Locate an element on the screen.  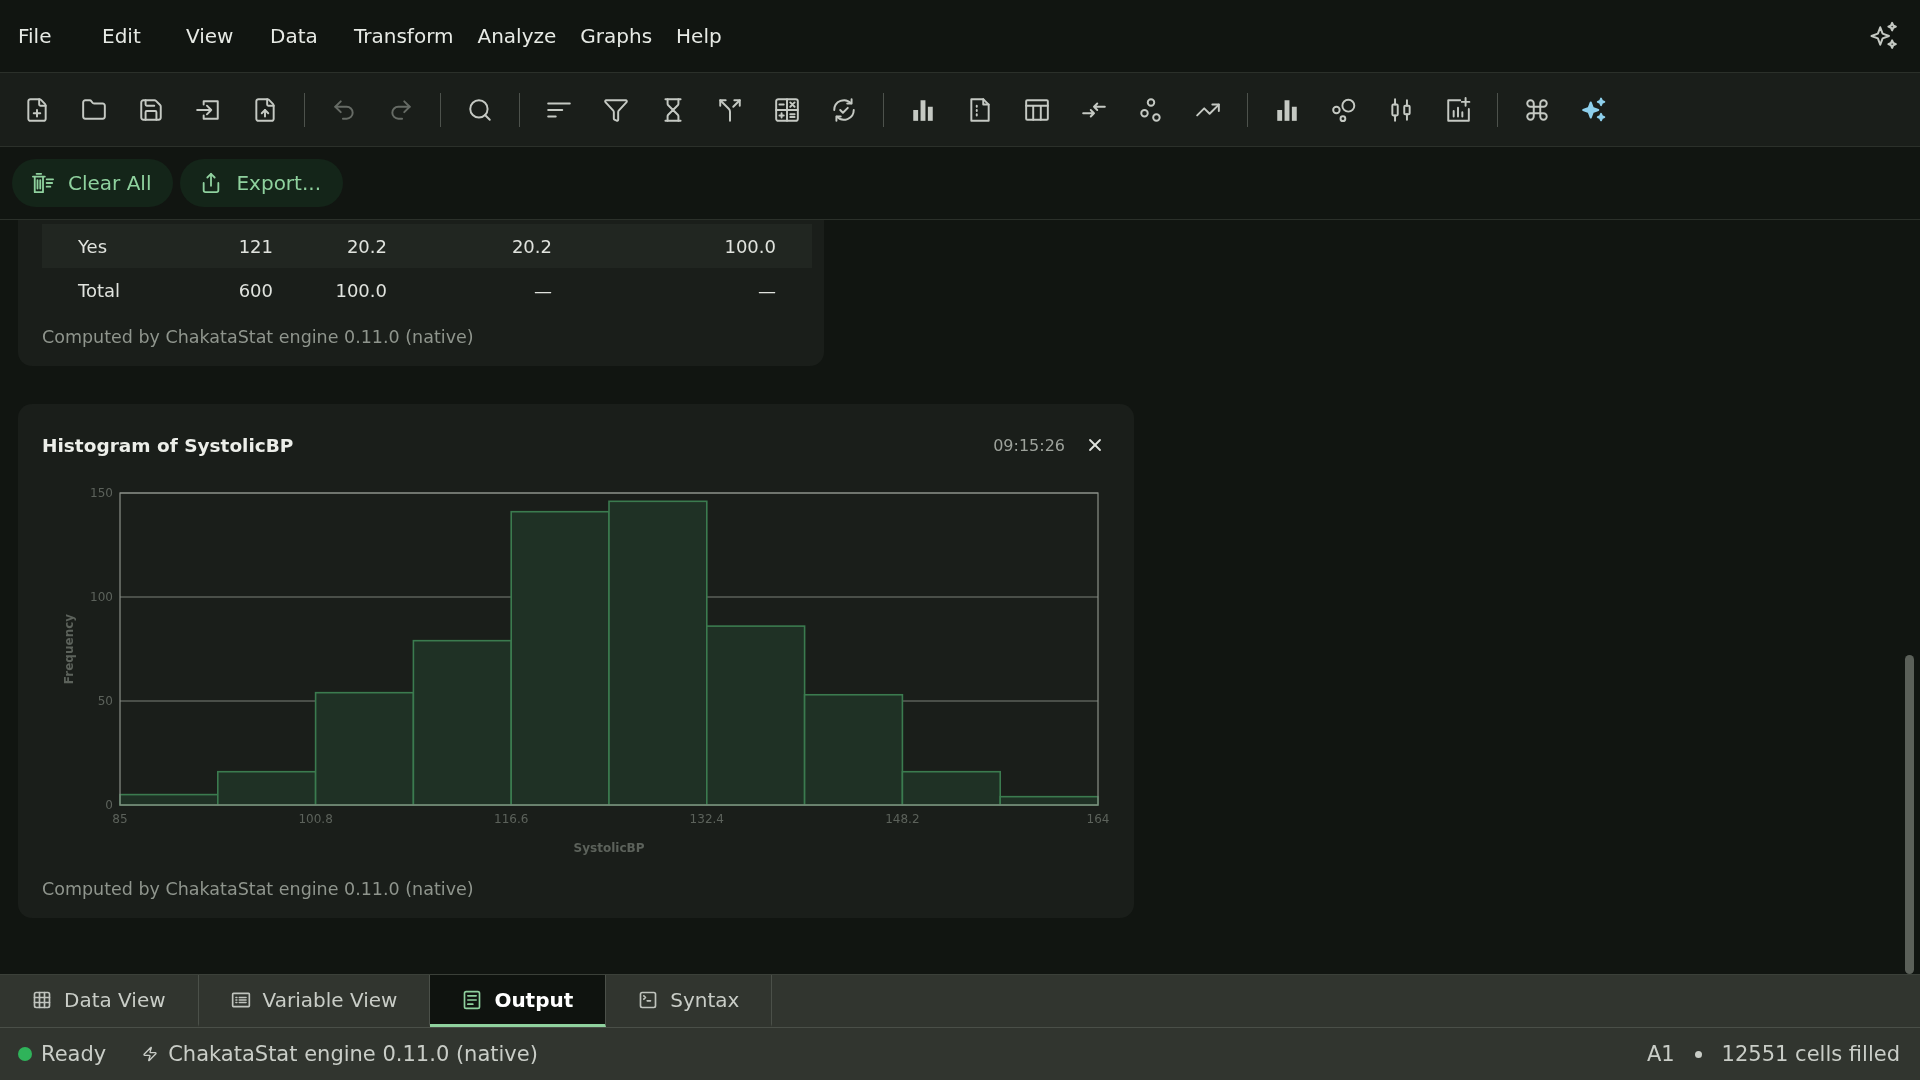
candlestick-icon is located at coordinates (1401, 109).